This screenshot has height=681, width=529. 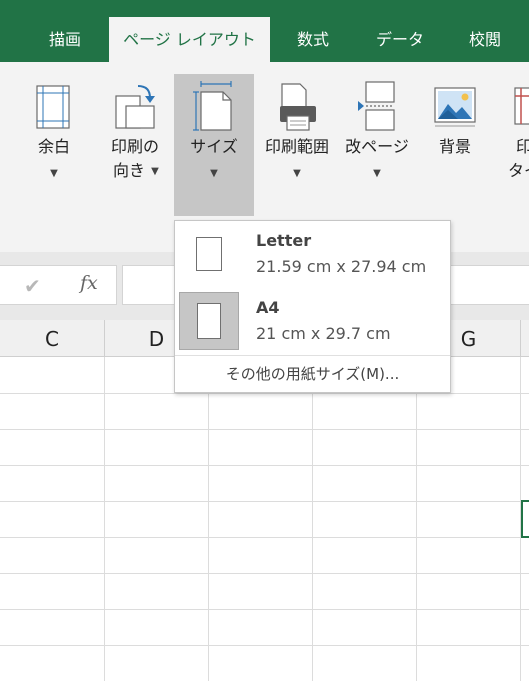 What do you see at coordinates (312, 321) in the screenshot?
I see `paper-size-a4: A4 21 cm x 29.7 cm` at bounding box center [312, 321].